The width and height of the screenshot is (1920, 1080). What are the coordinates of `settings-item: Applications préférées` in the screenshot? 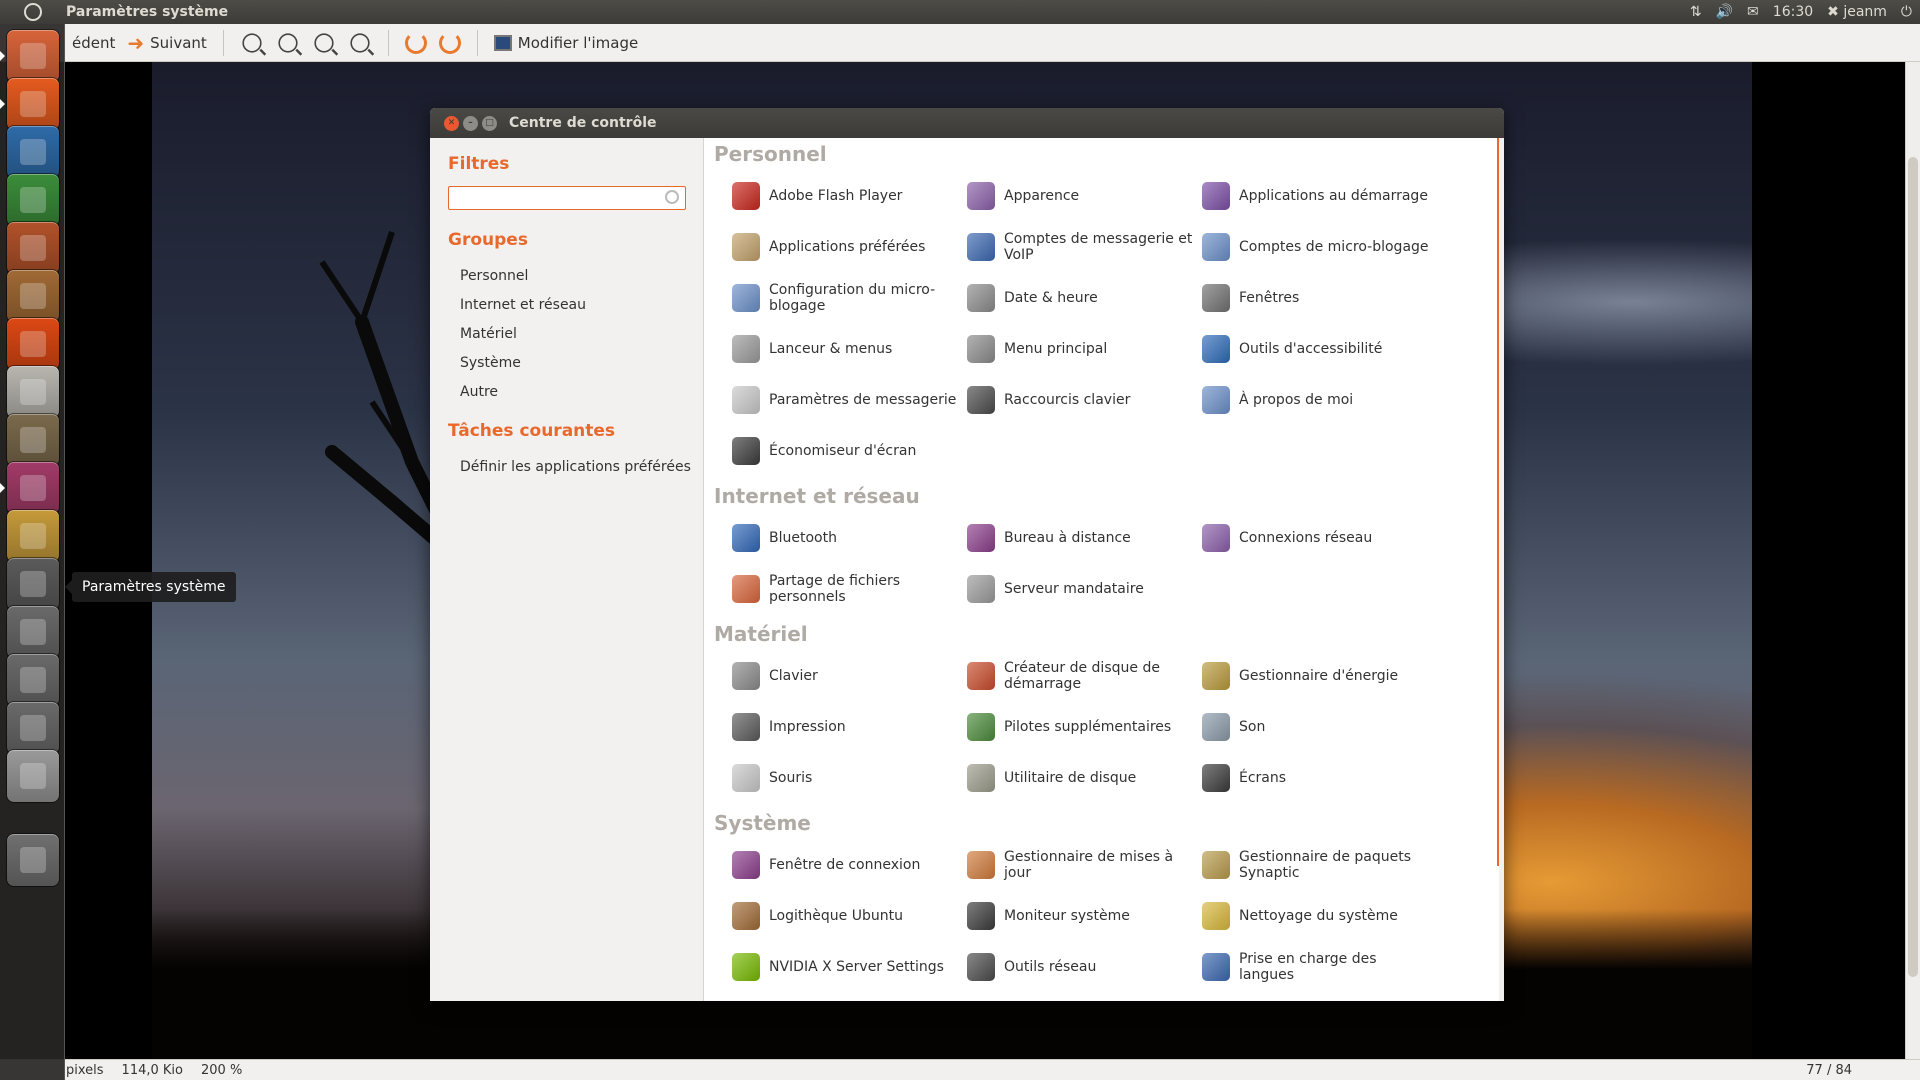 It's located at (847, 247).